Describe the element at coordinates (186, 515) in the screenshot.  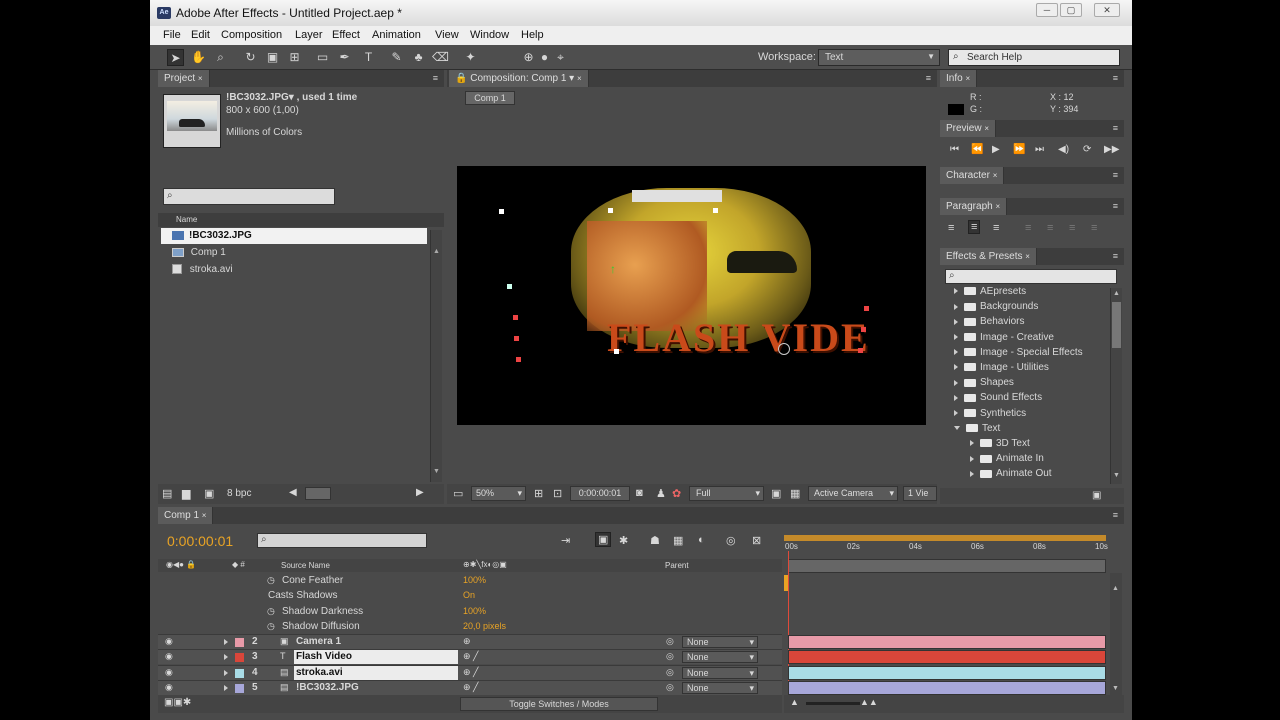
I see `tab-timeline-comp: Comp 1 ×` at that location.